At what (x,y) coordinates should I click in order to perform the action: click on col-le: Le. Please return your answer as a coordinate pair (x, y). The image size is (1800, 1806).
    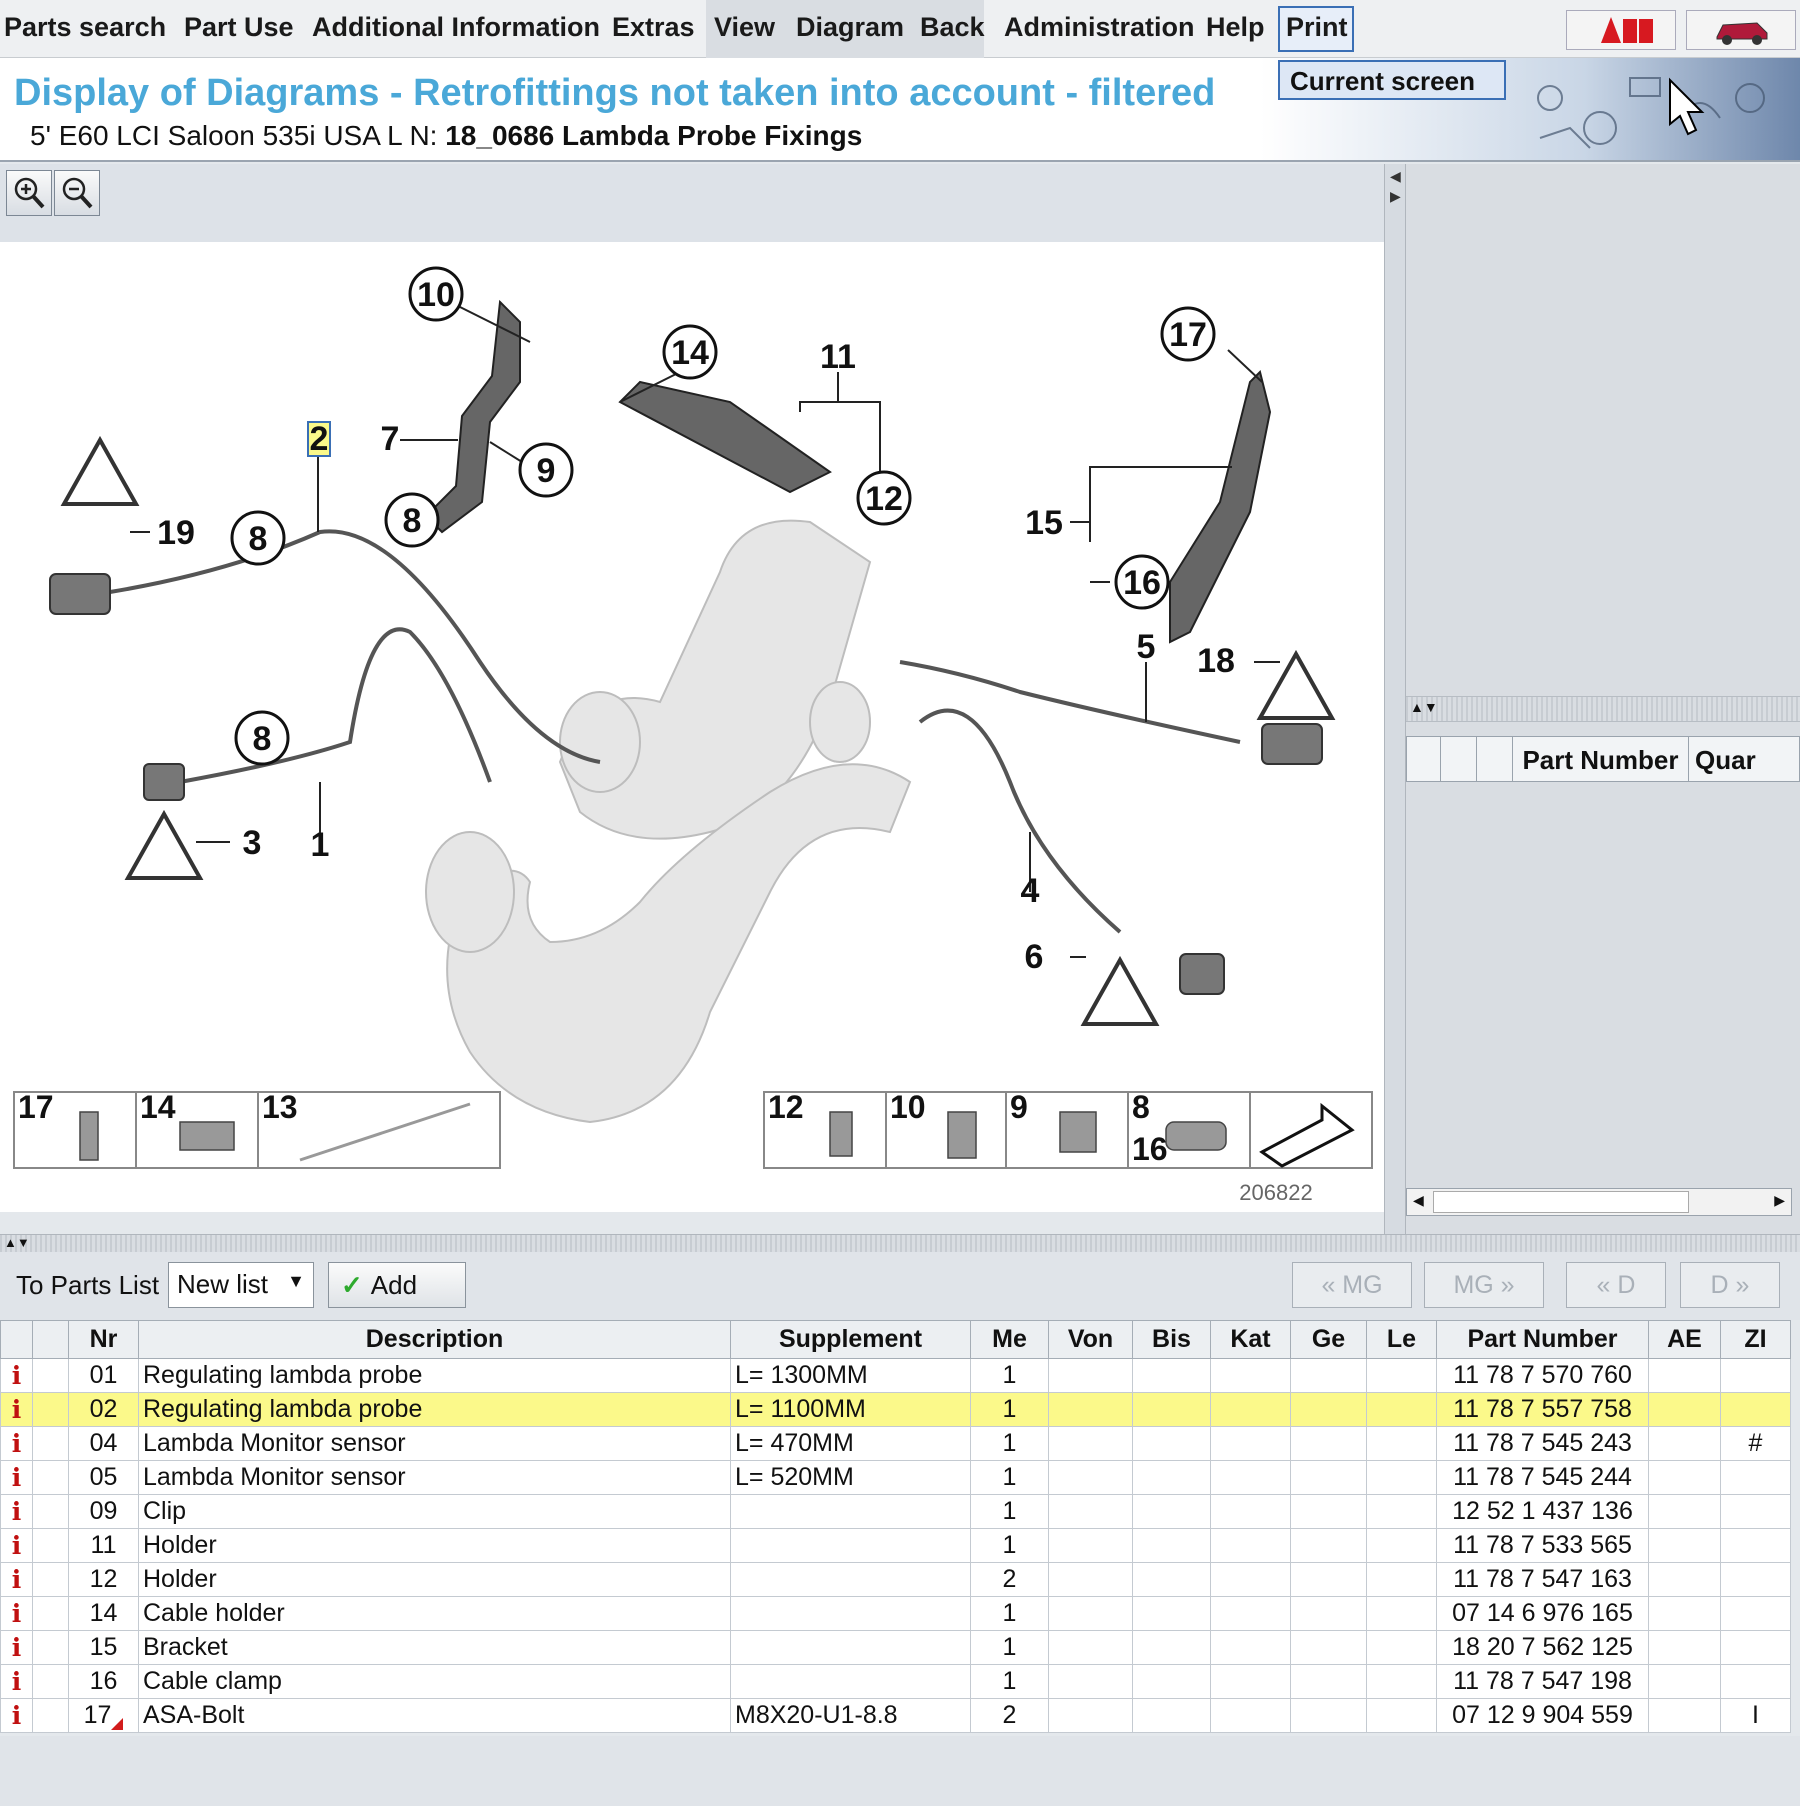
    Looking at the image, I should click on (1401, 1339).